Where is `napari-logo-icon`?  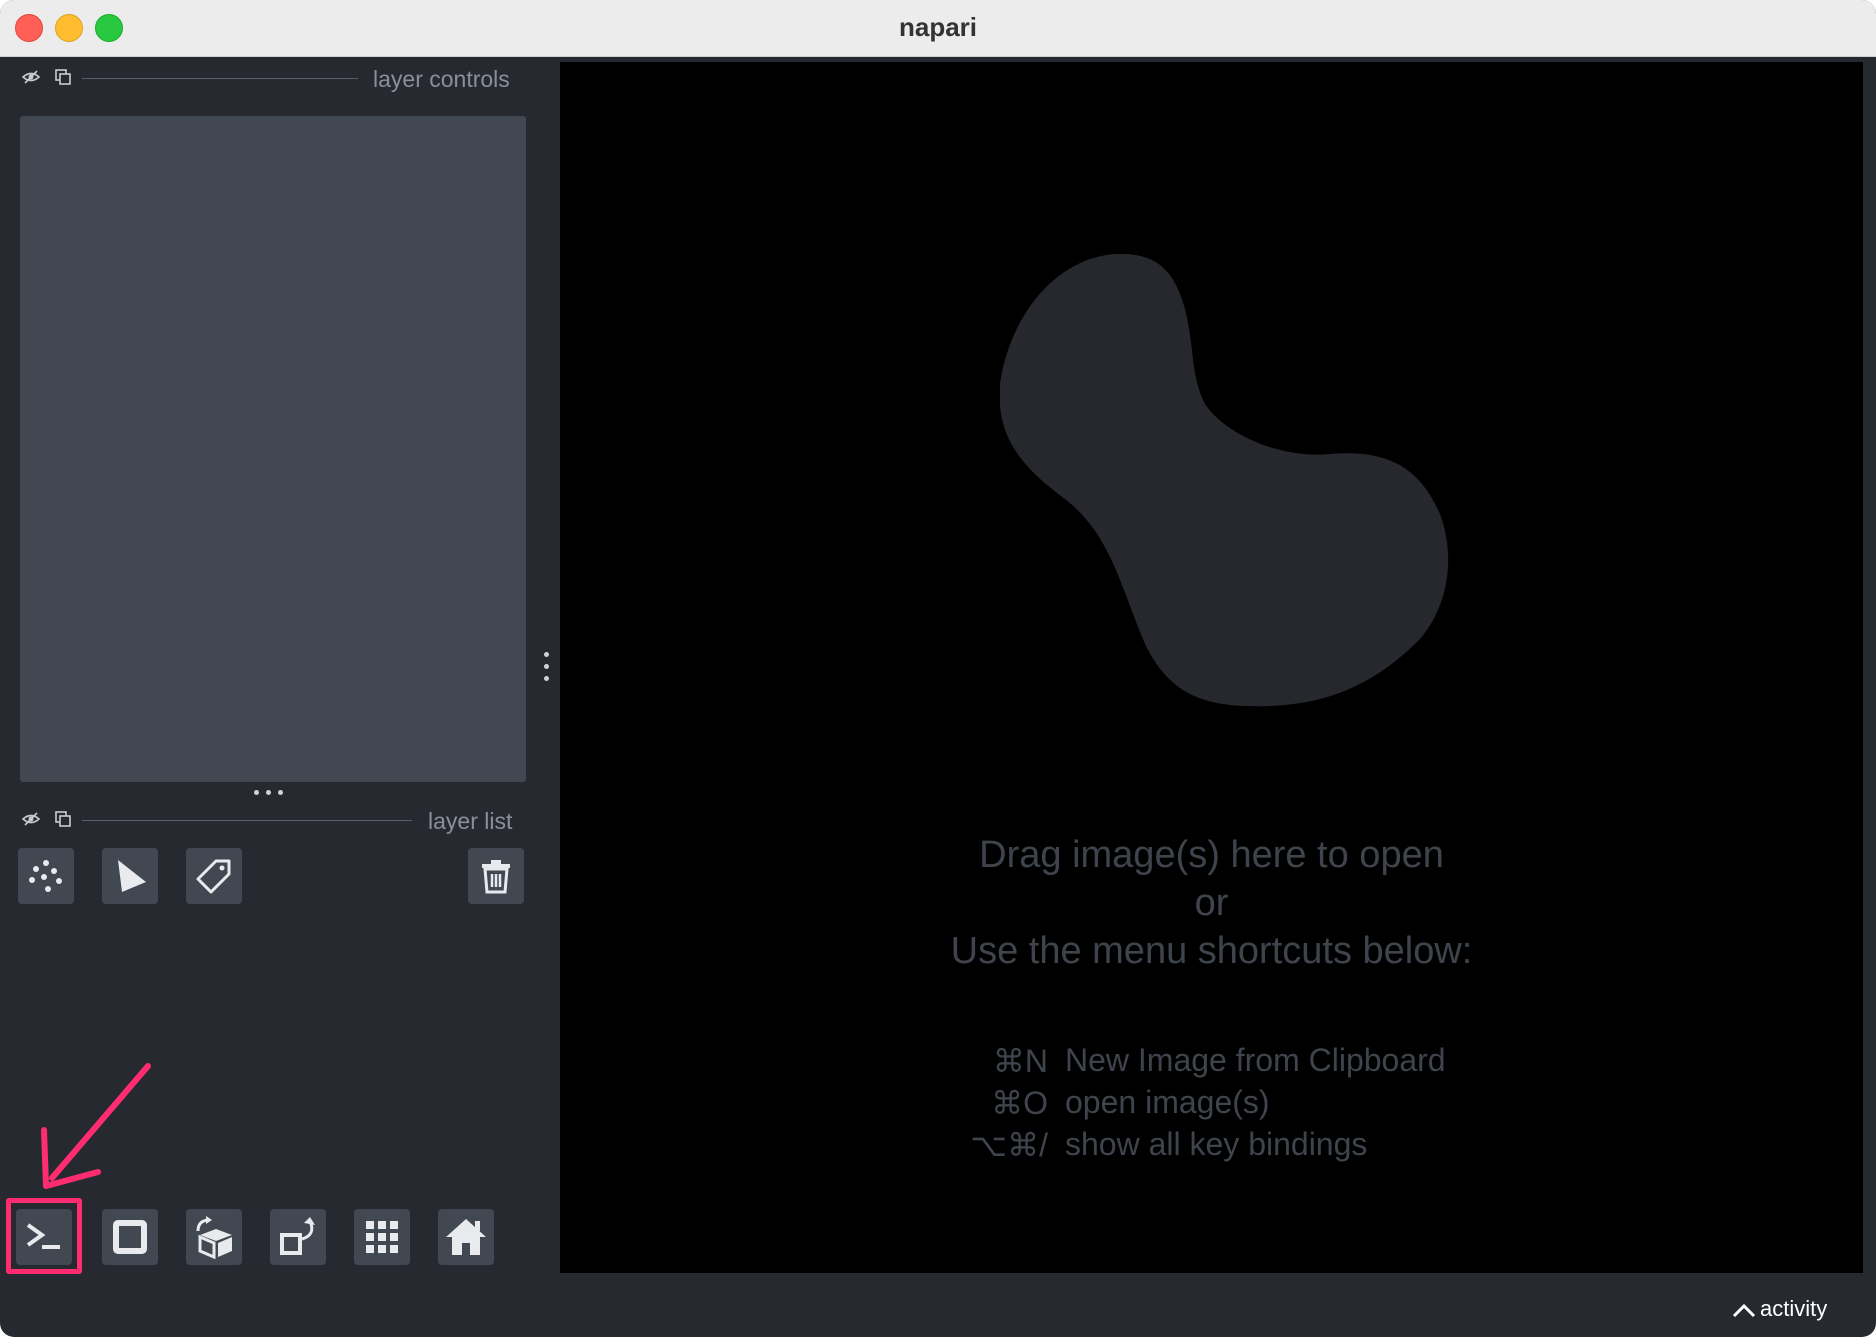
napari-logo-icon is located at coordinates (1224, 480).